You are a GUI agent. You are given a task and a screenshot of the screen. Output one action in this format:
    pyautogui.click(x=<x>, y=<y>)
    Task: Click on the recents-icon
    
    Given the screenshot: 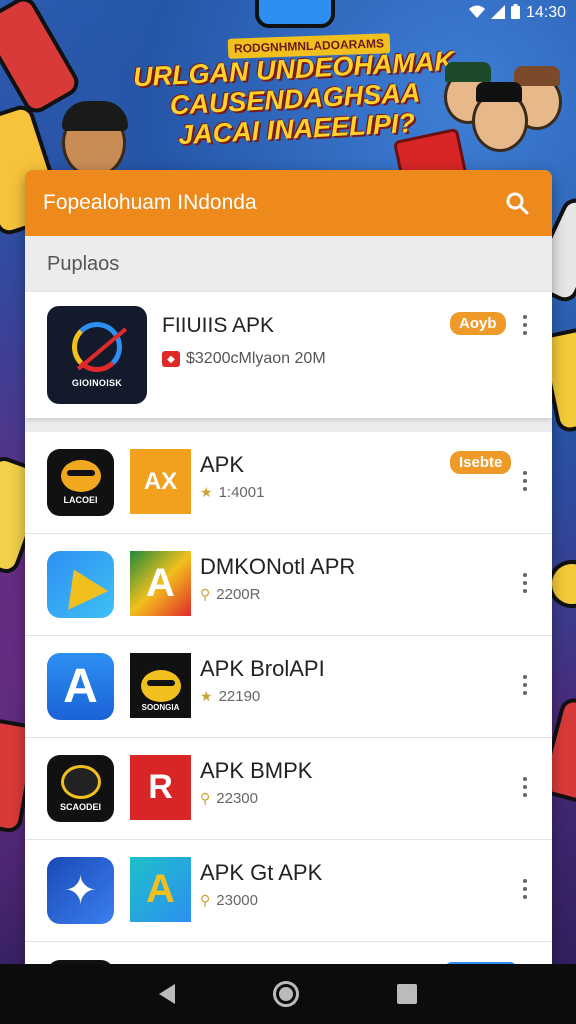 What is the action you would take?
    pyautogui.click(x=407, y=994)
    